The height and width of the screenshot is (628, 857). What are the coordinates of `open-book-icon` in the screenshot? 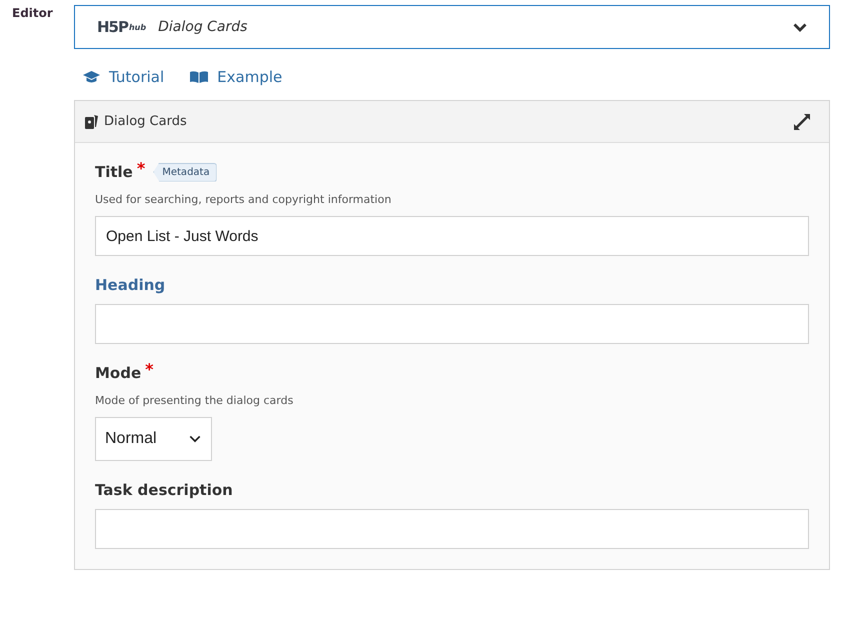 It's located at (199, 77).